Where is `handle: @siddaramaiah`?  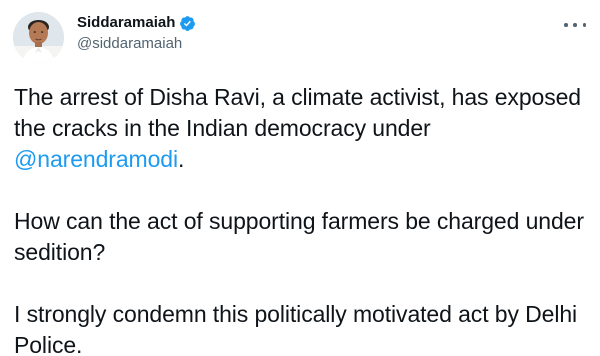 handle: @siddaramaiah is located at coordinates (136, 44).